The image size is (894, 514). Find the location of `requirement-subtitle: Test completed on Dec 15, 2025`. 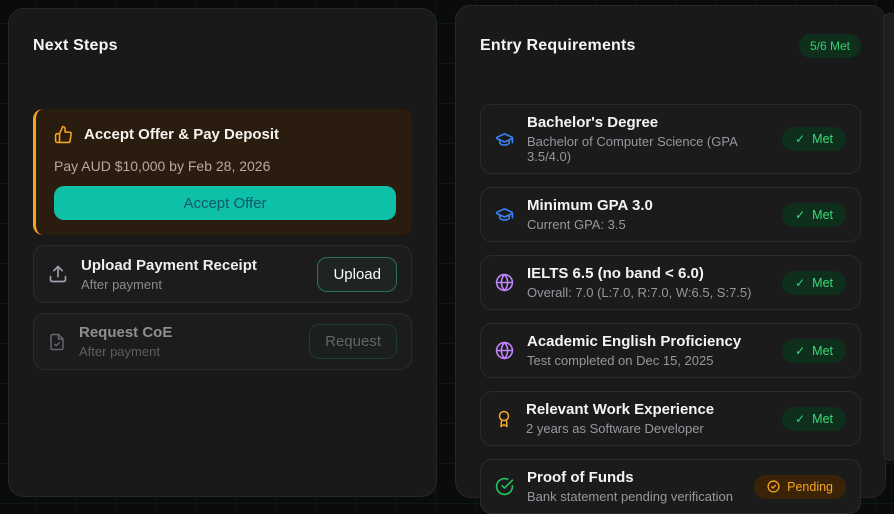

requirement-subtitle: Test completed on Dec 15, 2025 is located at coordinates (620, 360).